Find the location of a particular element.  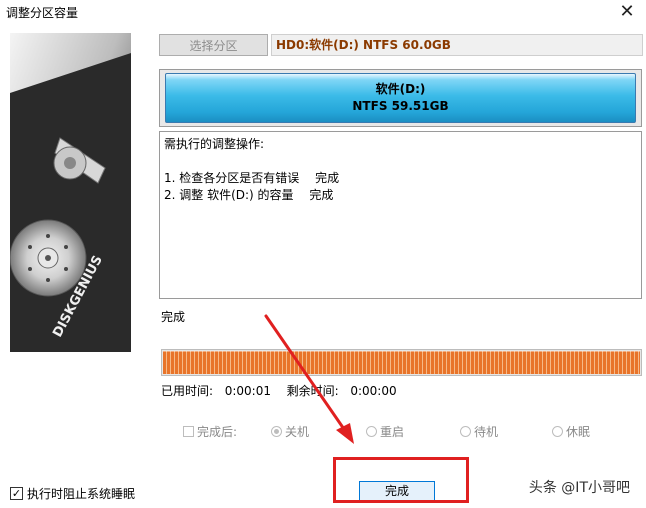

radio-restart: 重启 is located at coordinates (385, 431).